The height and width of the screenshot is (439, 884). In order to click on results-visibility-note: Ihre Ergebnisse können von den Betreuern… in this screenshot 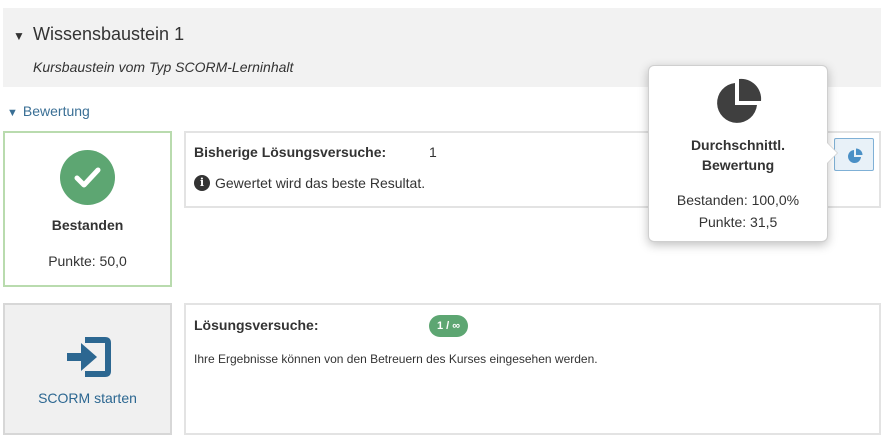, I will do `click(396, 359)`.